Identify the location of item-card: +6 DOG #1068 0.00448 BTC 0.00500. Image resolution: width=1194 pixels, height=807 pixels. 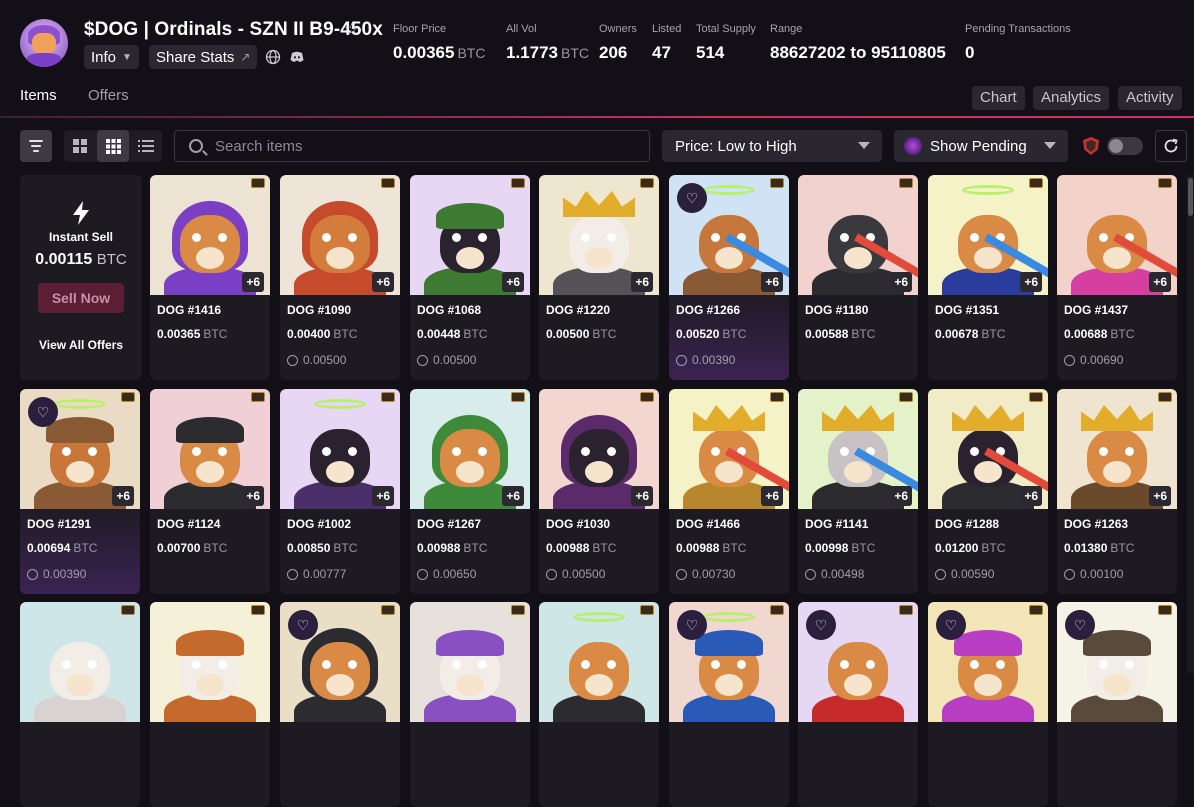
(470, 277).